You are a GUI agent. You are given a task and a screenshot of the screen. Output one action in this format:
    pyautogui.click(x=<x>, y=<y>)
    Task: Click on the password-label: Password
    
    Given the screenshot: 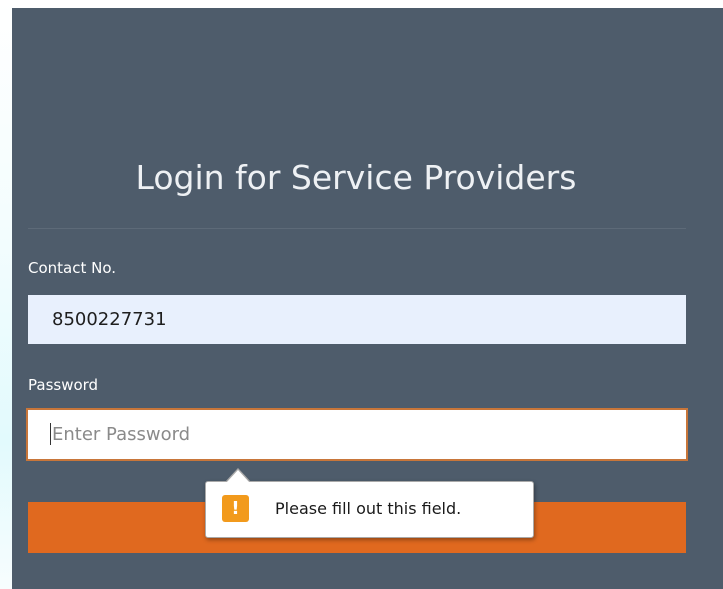 What is the action you would take?
    pyautogui.click(x=63, y=385)
    